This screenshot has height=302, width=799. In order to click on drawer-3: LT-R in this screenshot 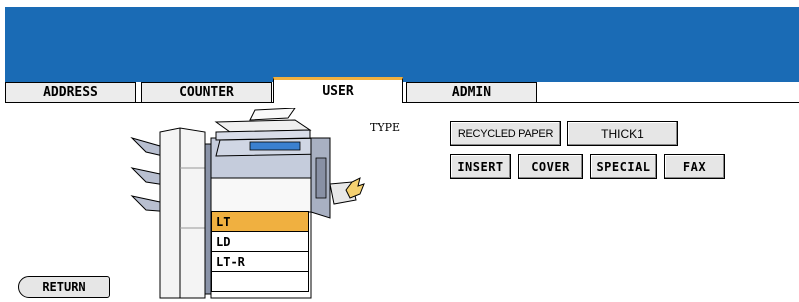, I will do `click(260, 261)`.